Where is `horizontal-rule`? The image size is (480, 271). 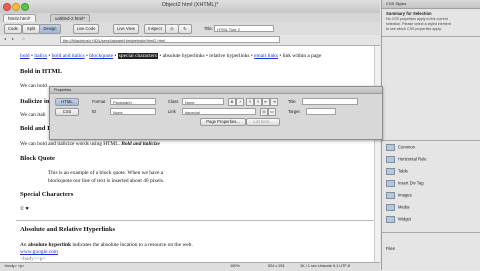
horizontal-rule is located at coordinates (196, 220).